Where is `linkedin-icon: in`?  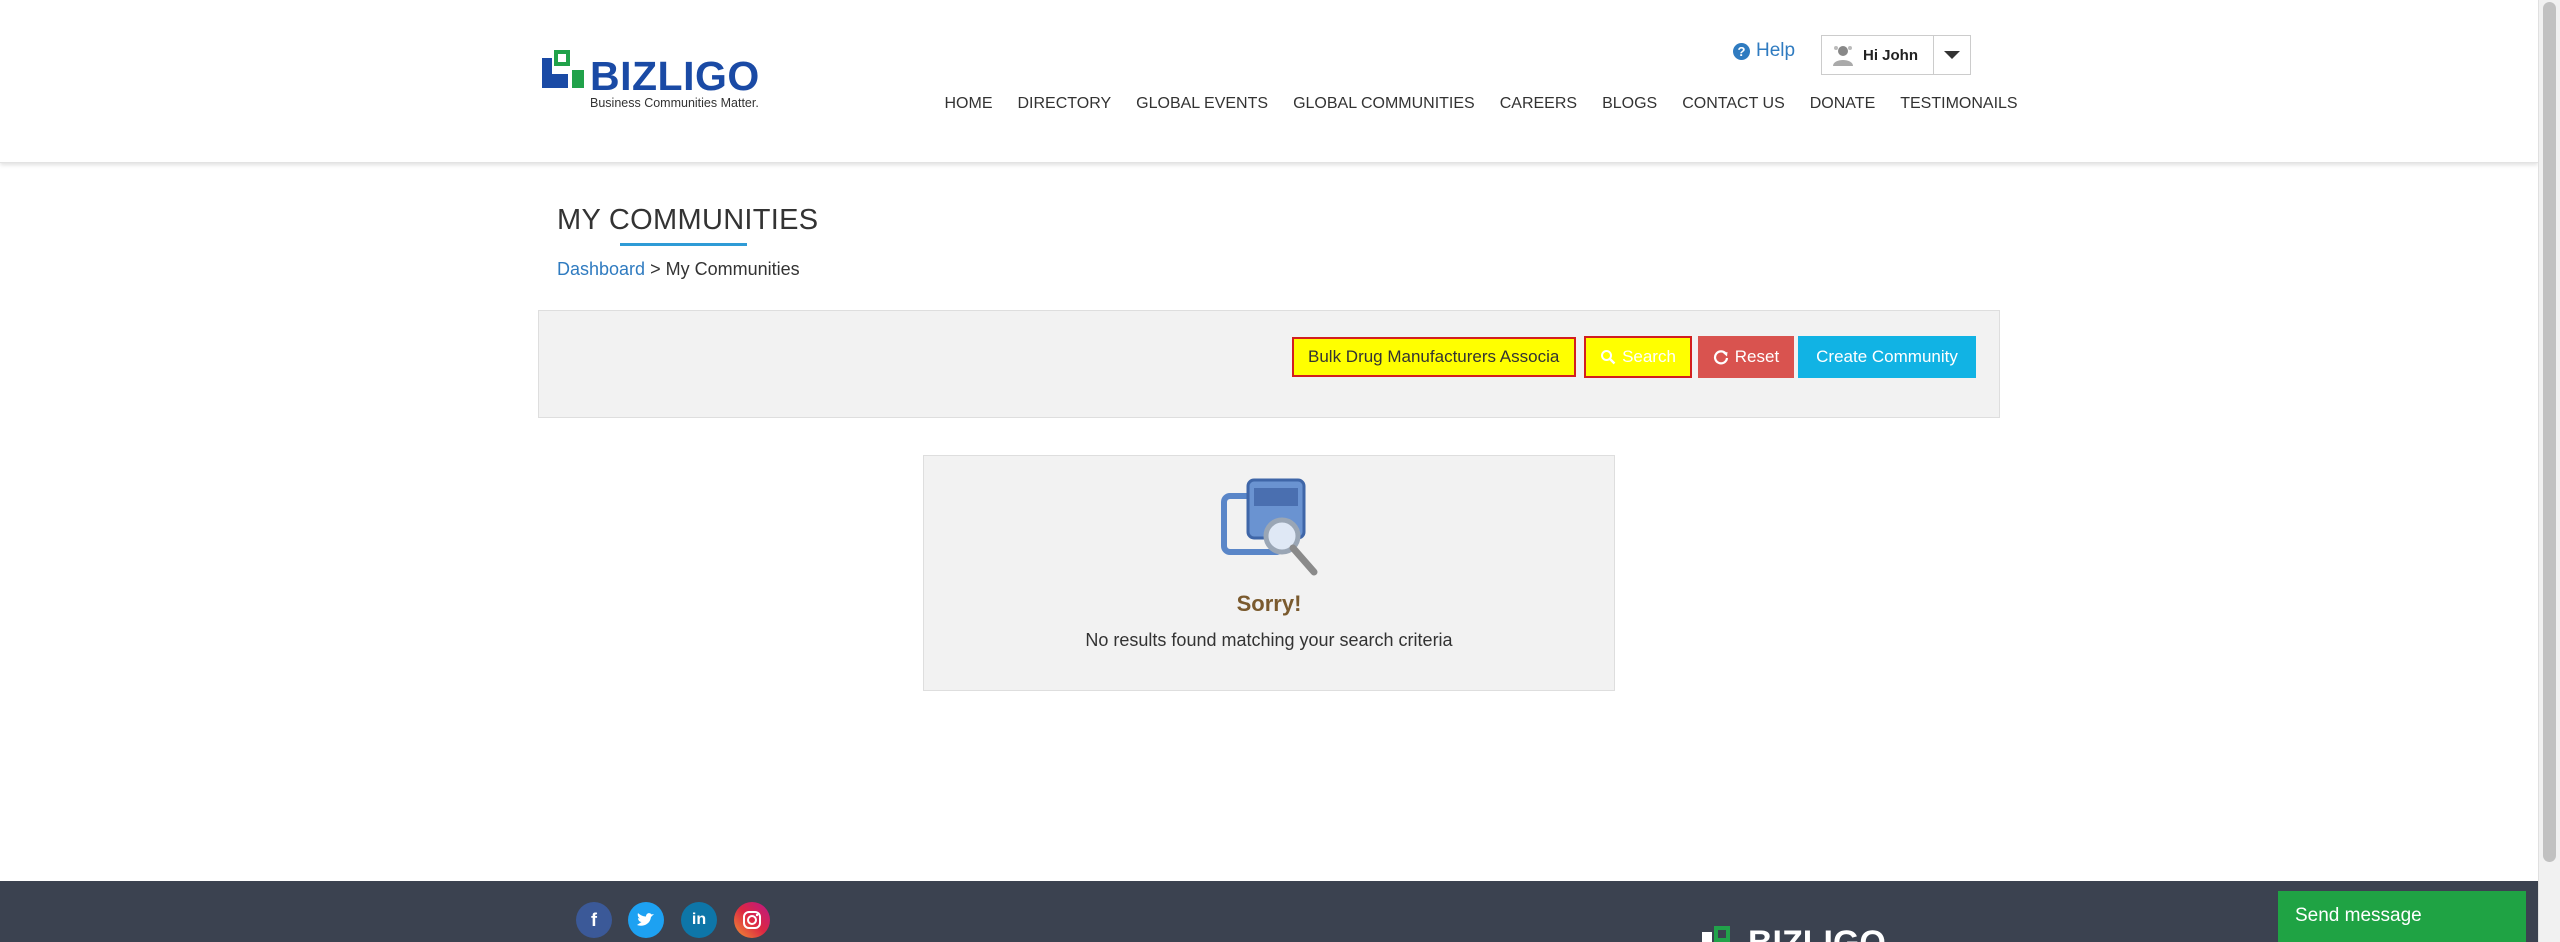
linkedin-icon: in is located at coordinates (699, 920).